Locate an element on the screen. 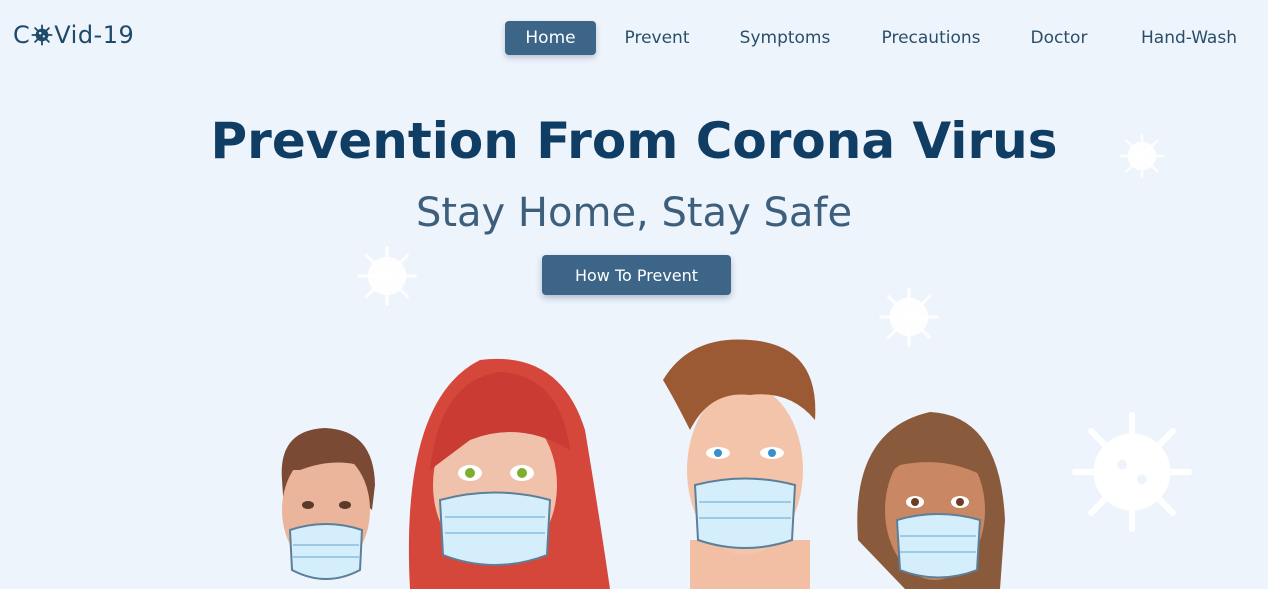 The width and height of the screenshot is (1268, 589). nav-item-prevent: Prevent is located at coordinates (657, 38).